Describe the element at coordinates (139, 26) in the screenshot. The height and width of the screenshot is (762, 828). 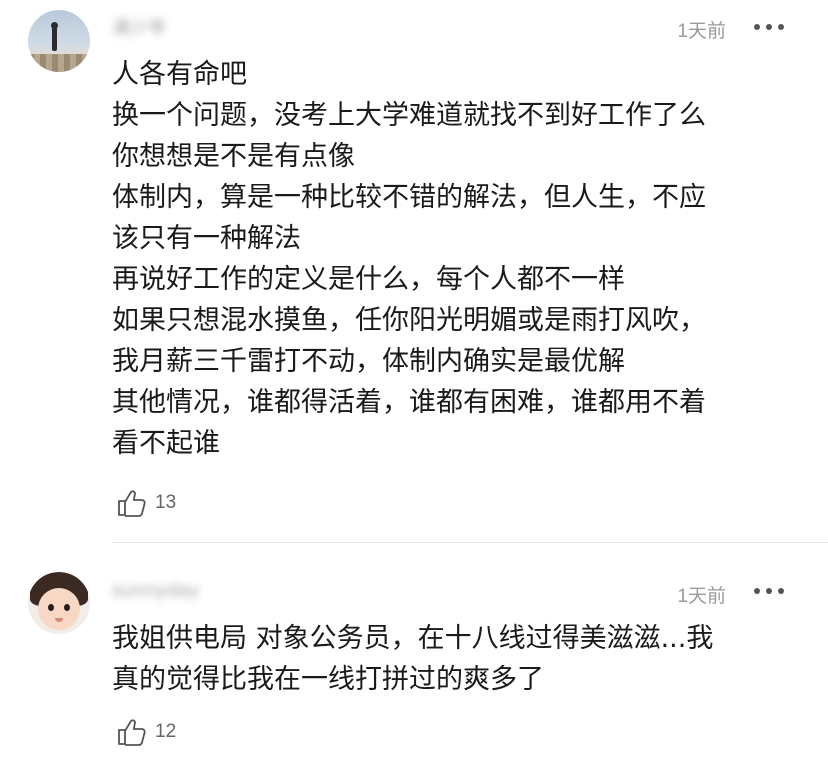
I see `username: 满少爷` at that location.